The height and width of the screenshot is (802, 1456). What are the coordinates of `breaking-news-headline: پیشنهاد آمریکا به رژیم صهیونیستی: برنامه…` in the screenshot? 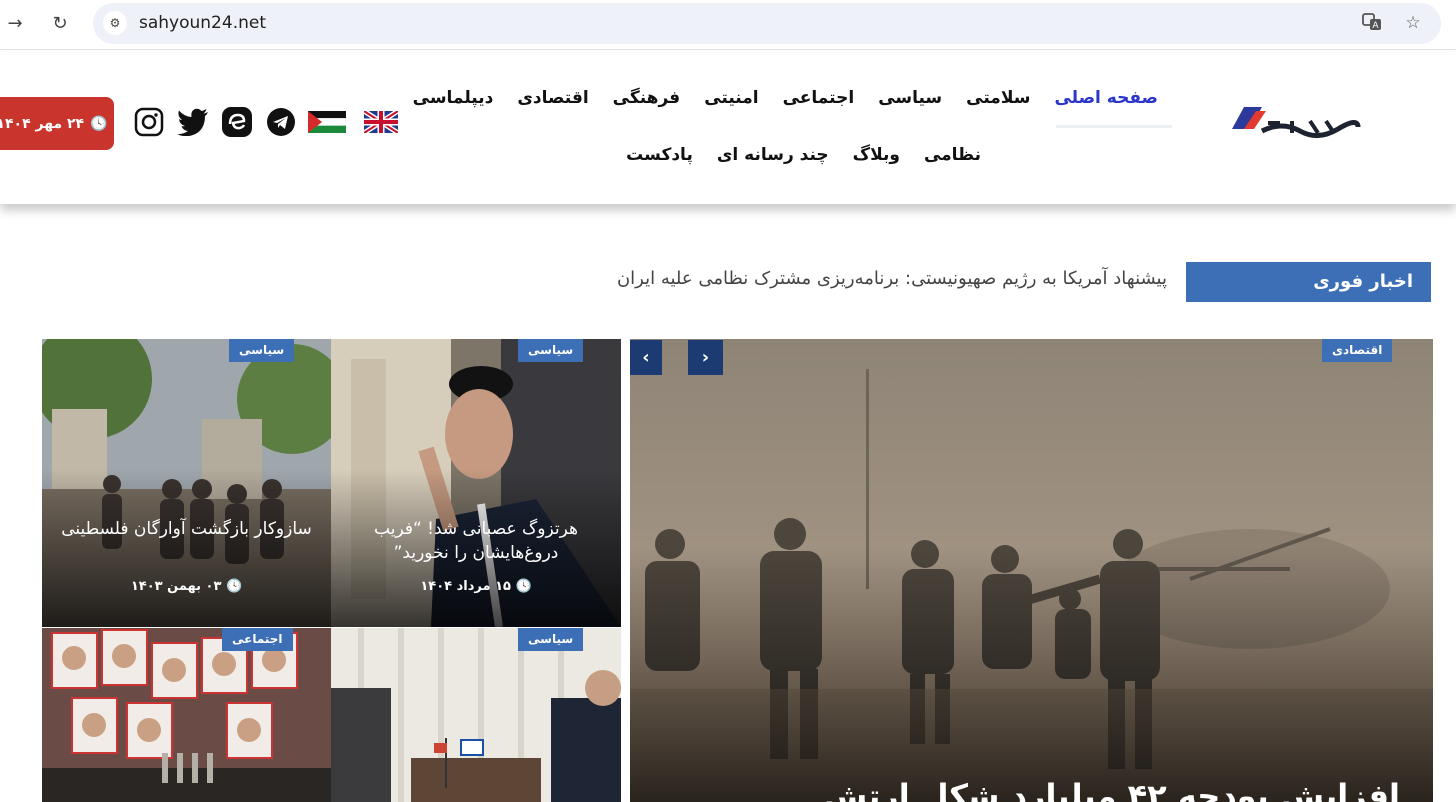 It's located at (892, 278).